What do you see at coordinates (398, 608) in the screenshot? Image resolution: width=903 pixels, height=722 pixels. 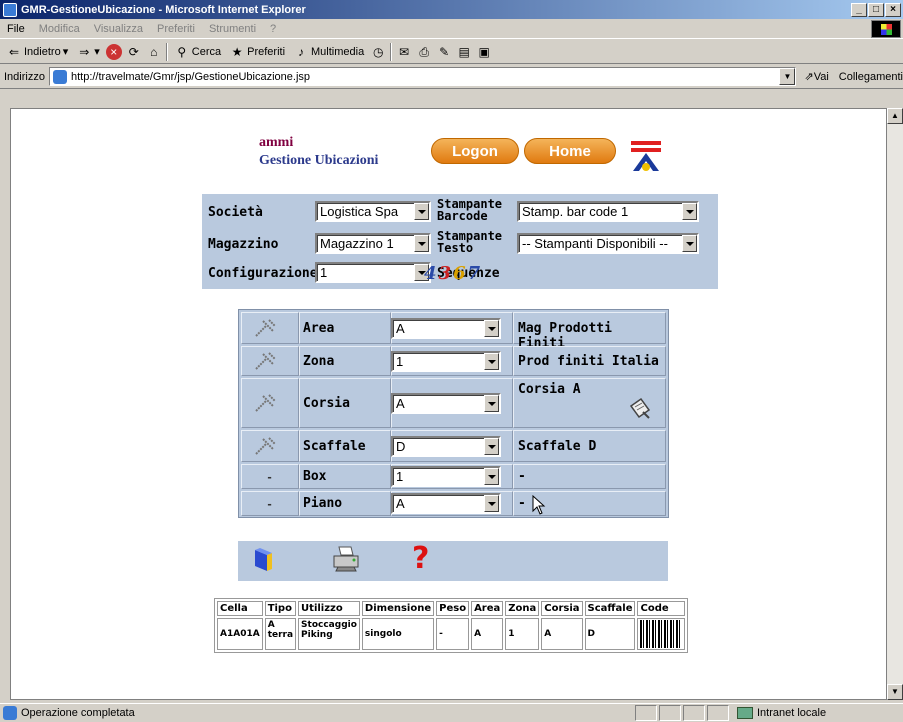 I see `column-header: Dimensione` at bounding box center [398, 608].